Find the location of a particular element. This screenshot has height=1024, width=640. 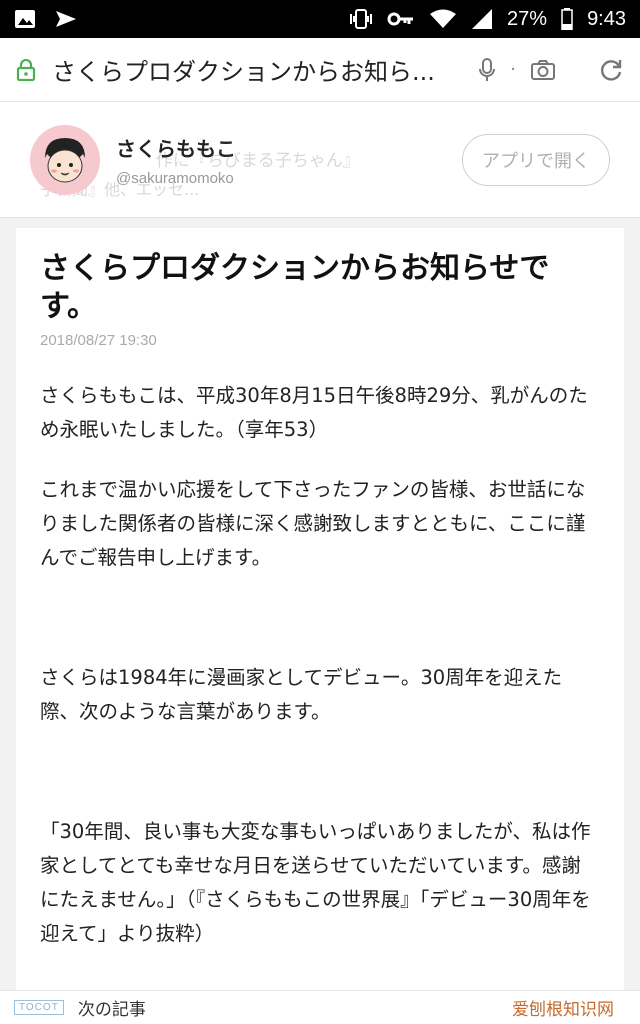

lock-icon is located at coordinates (26, 69).